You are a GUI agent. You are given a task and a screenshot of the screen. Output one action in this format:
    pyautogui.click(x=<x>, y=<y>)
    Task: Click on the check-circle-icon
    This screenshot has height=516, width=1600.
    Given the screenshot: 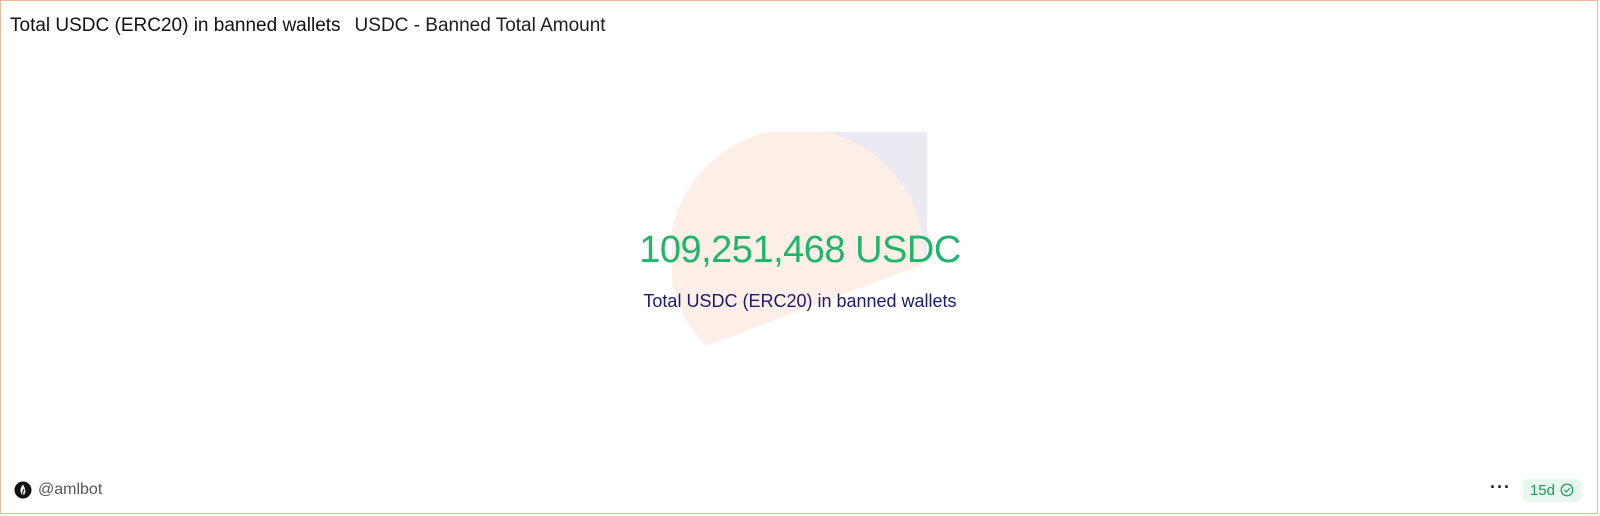 What is the action you would take?
    pyautogui.click(x=1567, y=490)
    